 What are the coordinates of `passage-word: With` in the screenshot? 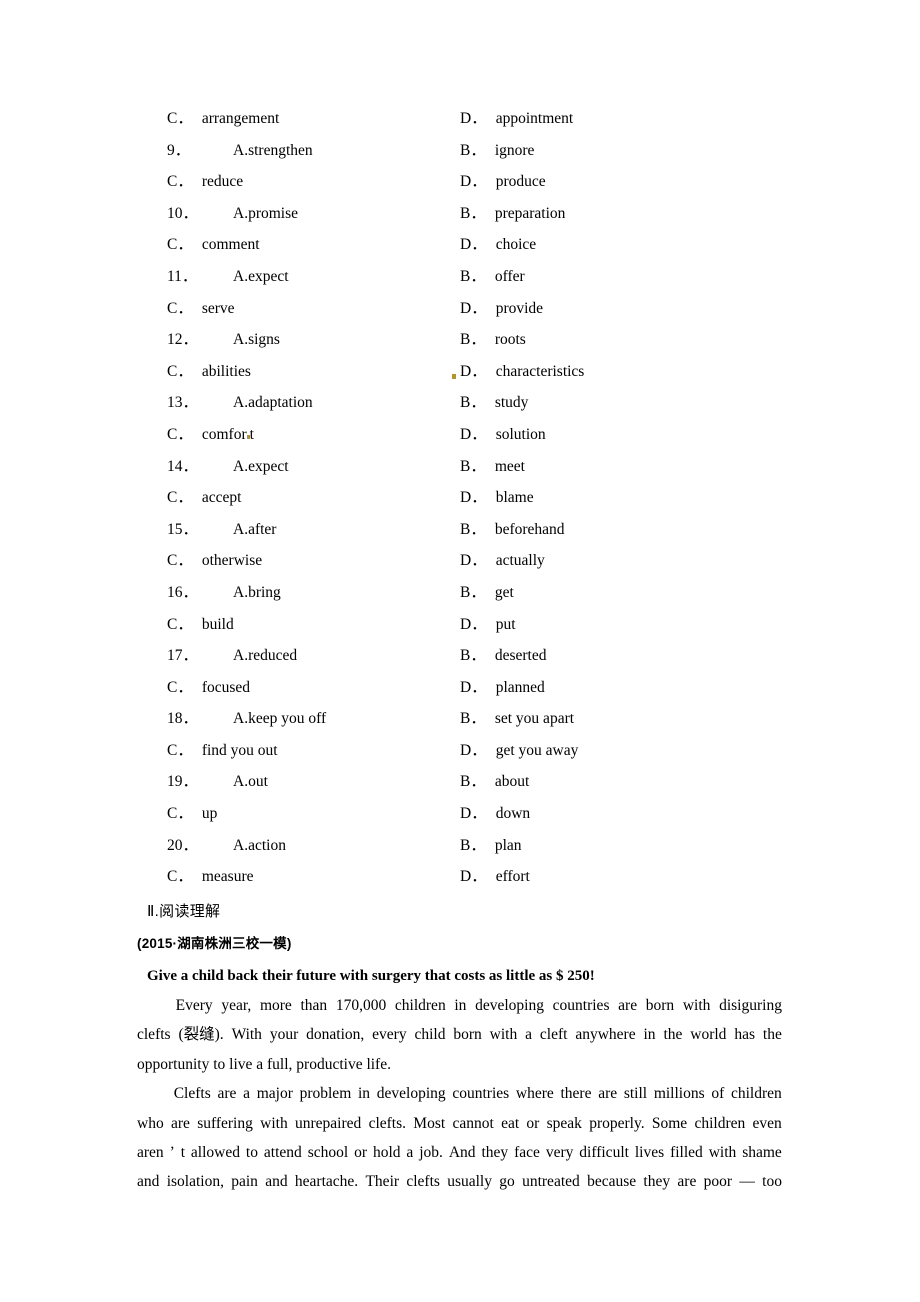 It's located at (246, 1035).